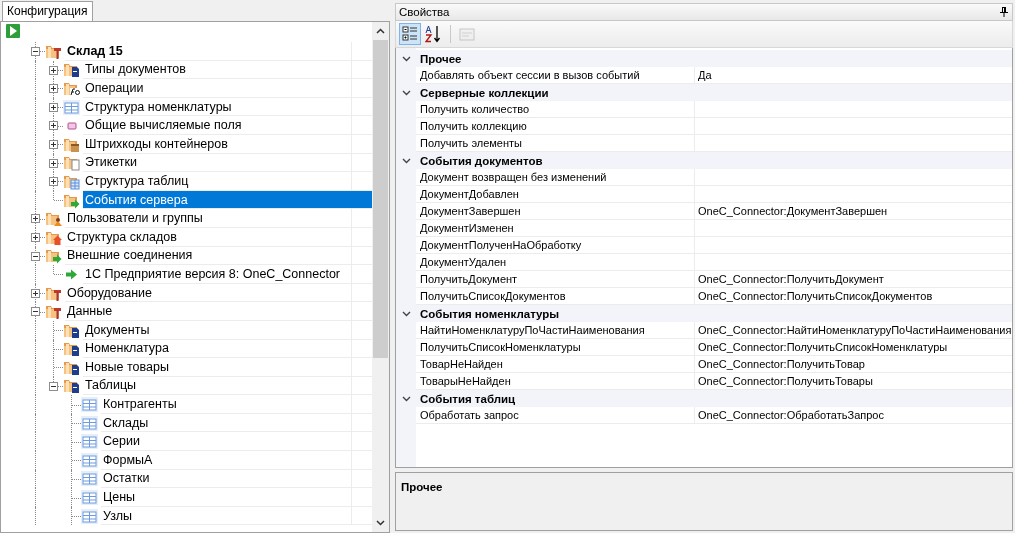 The height and width of the screenshot is (533, 1015). Describe the element at coordinates (479, 160) in the screenshot. I see `category-header: События документов` at that location.